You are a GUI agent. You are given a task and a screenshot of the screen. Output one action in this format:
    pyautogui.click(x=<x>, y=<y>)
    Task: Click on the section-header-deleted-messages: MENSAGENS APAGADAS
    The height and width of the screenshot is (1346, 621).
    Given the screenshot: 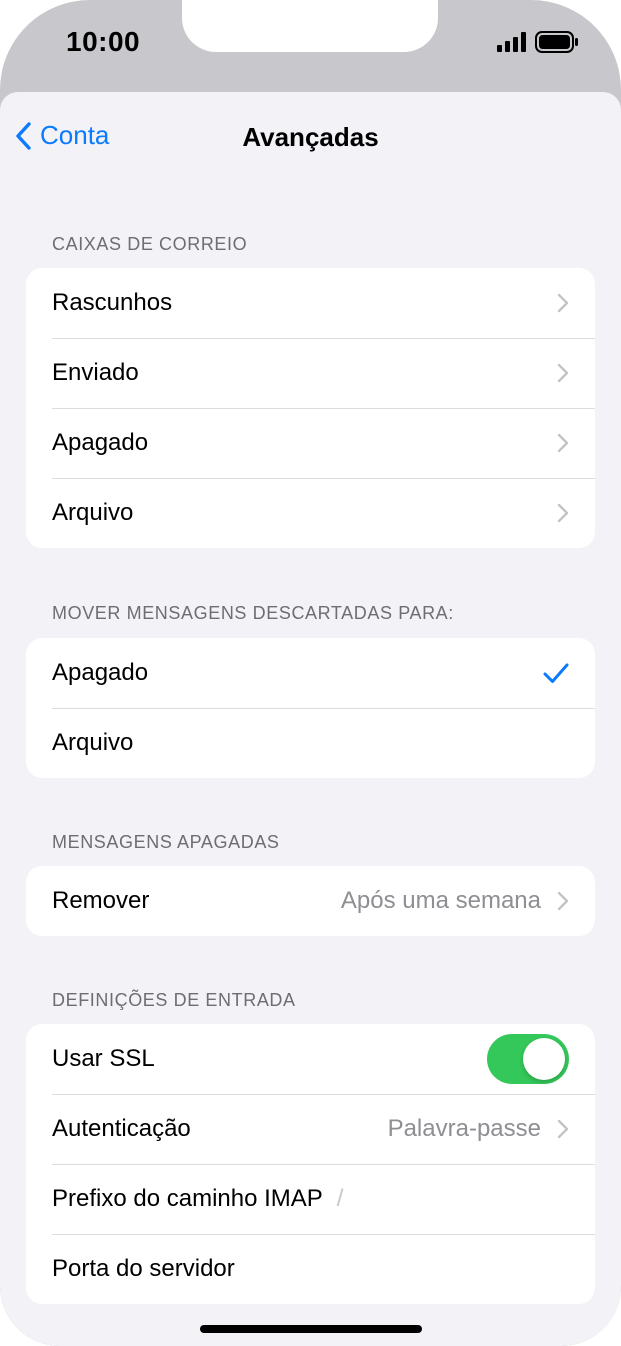 What is the action you would take?
    pyautogui.click(x=166, y=842)
    